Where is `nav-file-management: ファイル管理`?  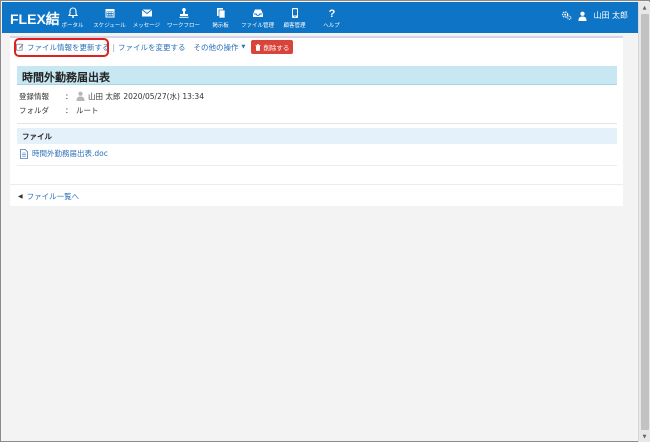 nav-file-management: ファイル管理 is located at coordinates (257, 17).